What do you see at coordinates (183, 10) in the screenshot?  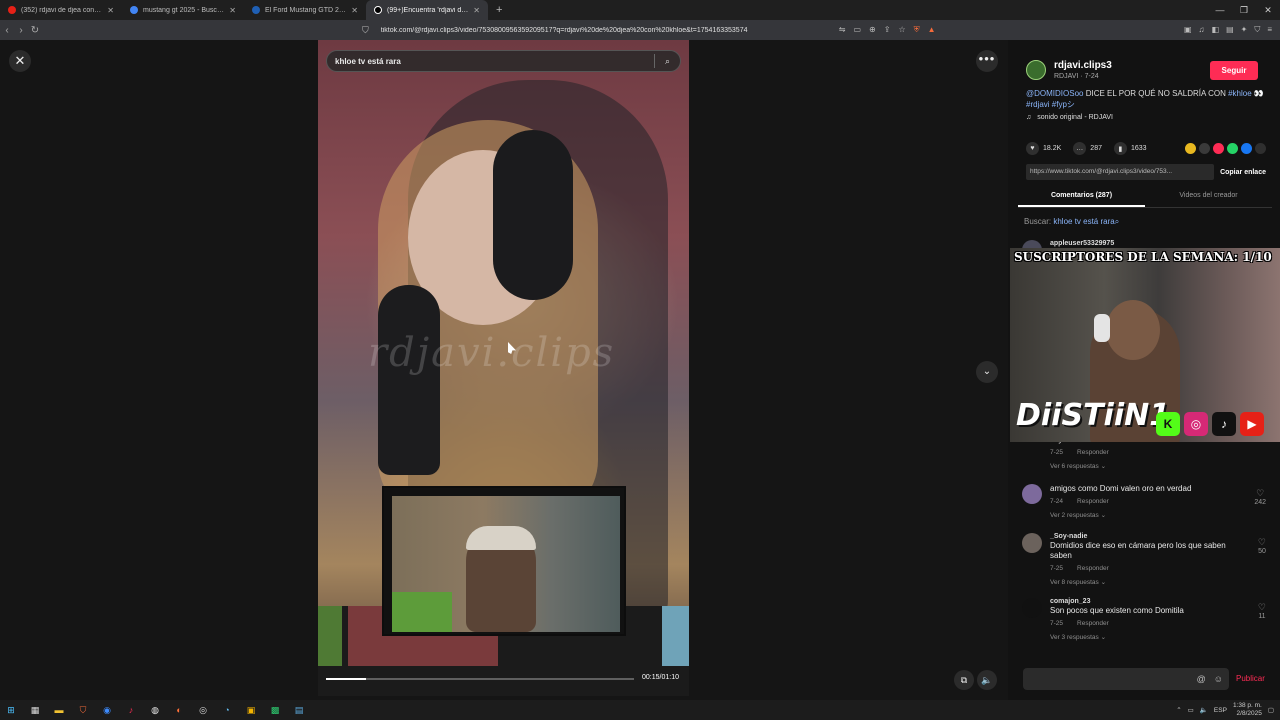 I see `tab-google: mustang gt 2025 - Buscar con Google✕` at bounding box center [183, 10].